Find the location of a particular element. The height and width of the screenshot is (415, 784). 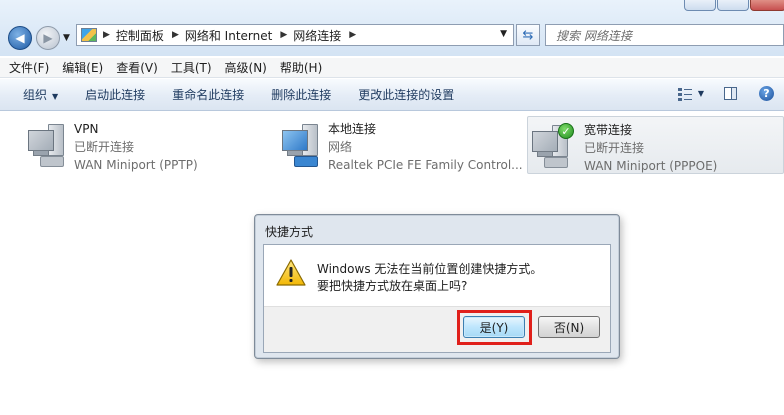

no-button: 否(N) is located at coordinates (569, 327).